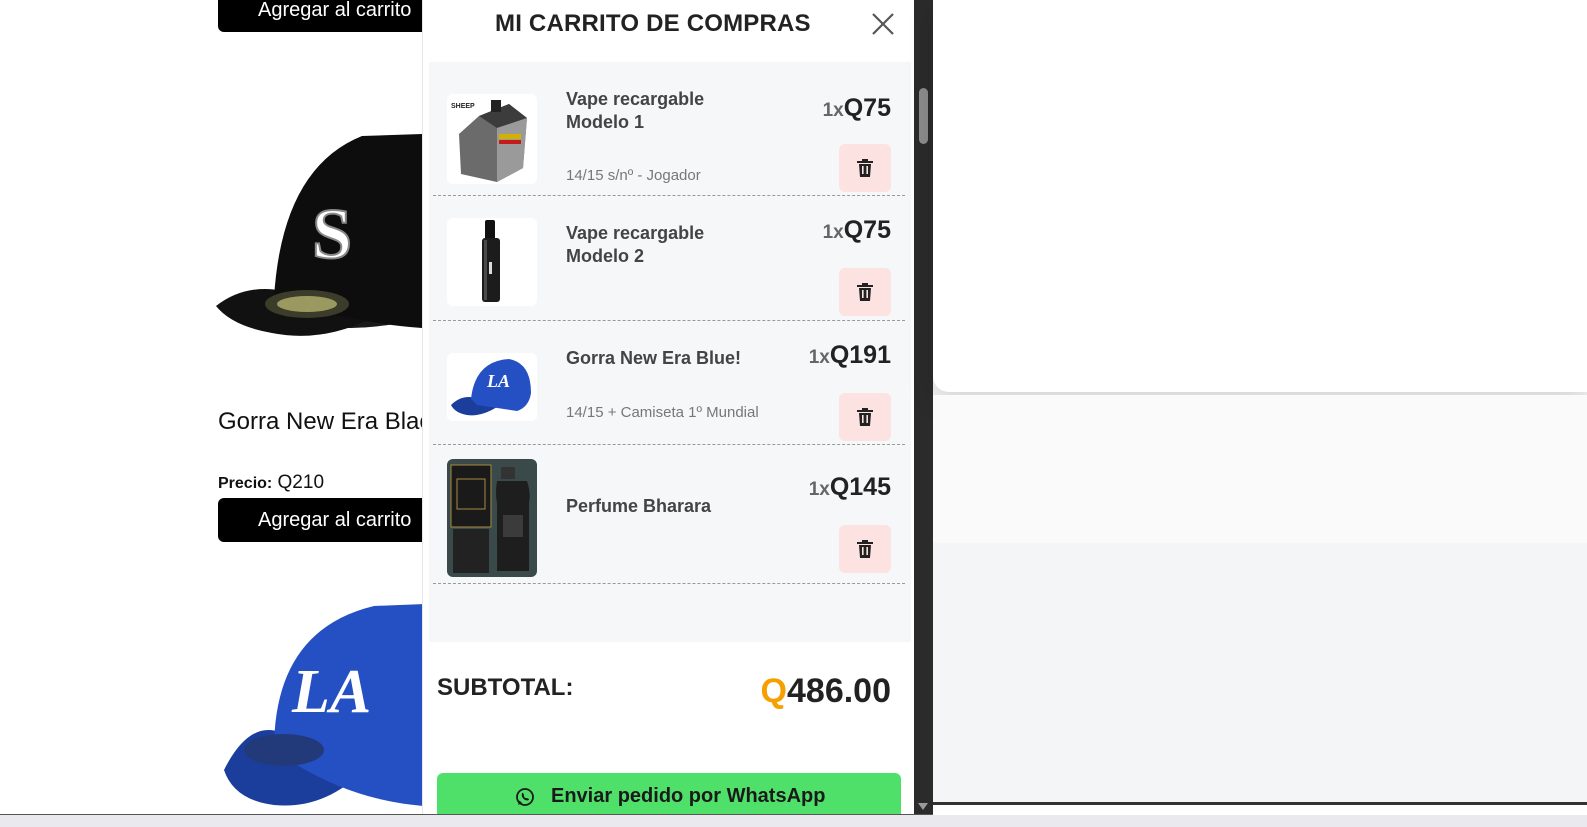 The image size is (1587, 827). What do you see at coordinates (301, 482) in the screenshot?
I see `price-value: Q210` at bounding box center [301, 482].